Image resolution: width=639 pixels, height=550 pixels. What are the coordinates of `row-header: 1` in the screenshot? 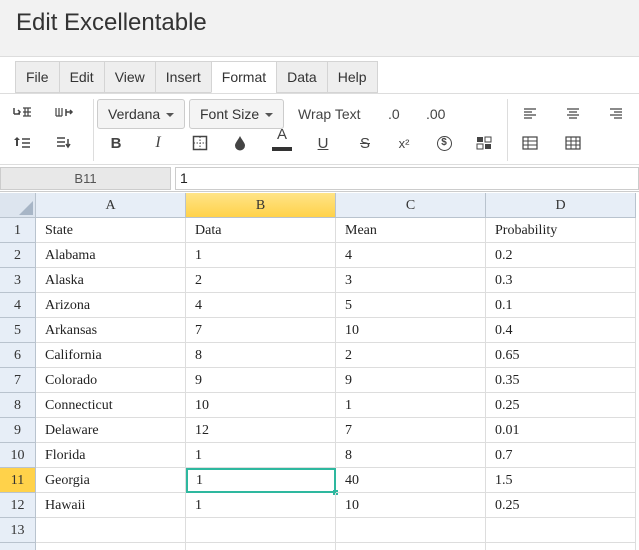 It's located at (18, 230).